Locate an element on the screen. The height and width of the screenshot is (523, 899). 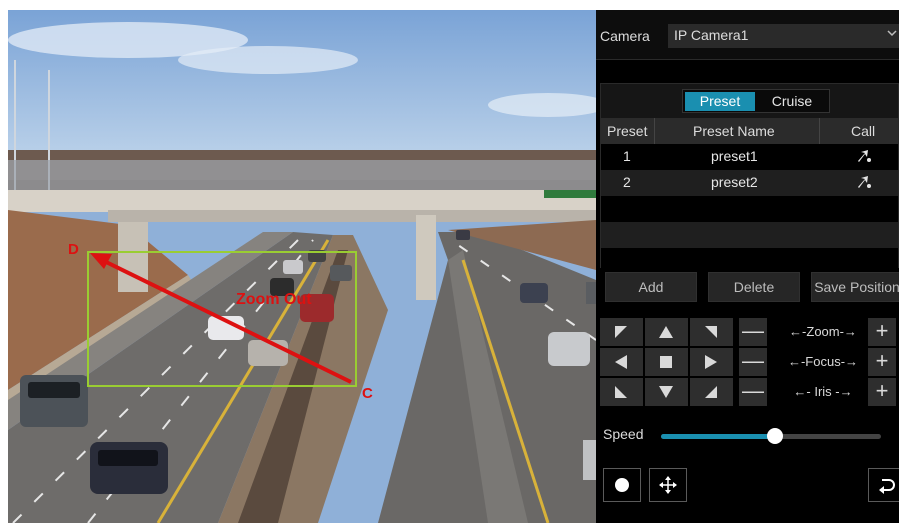
arrow-up-icon is located at coordinates (666, 332).